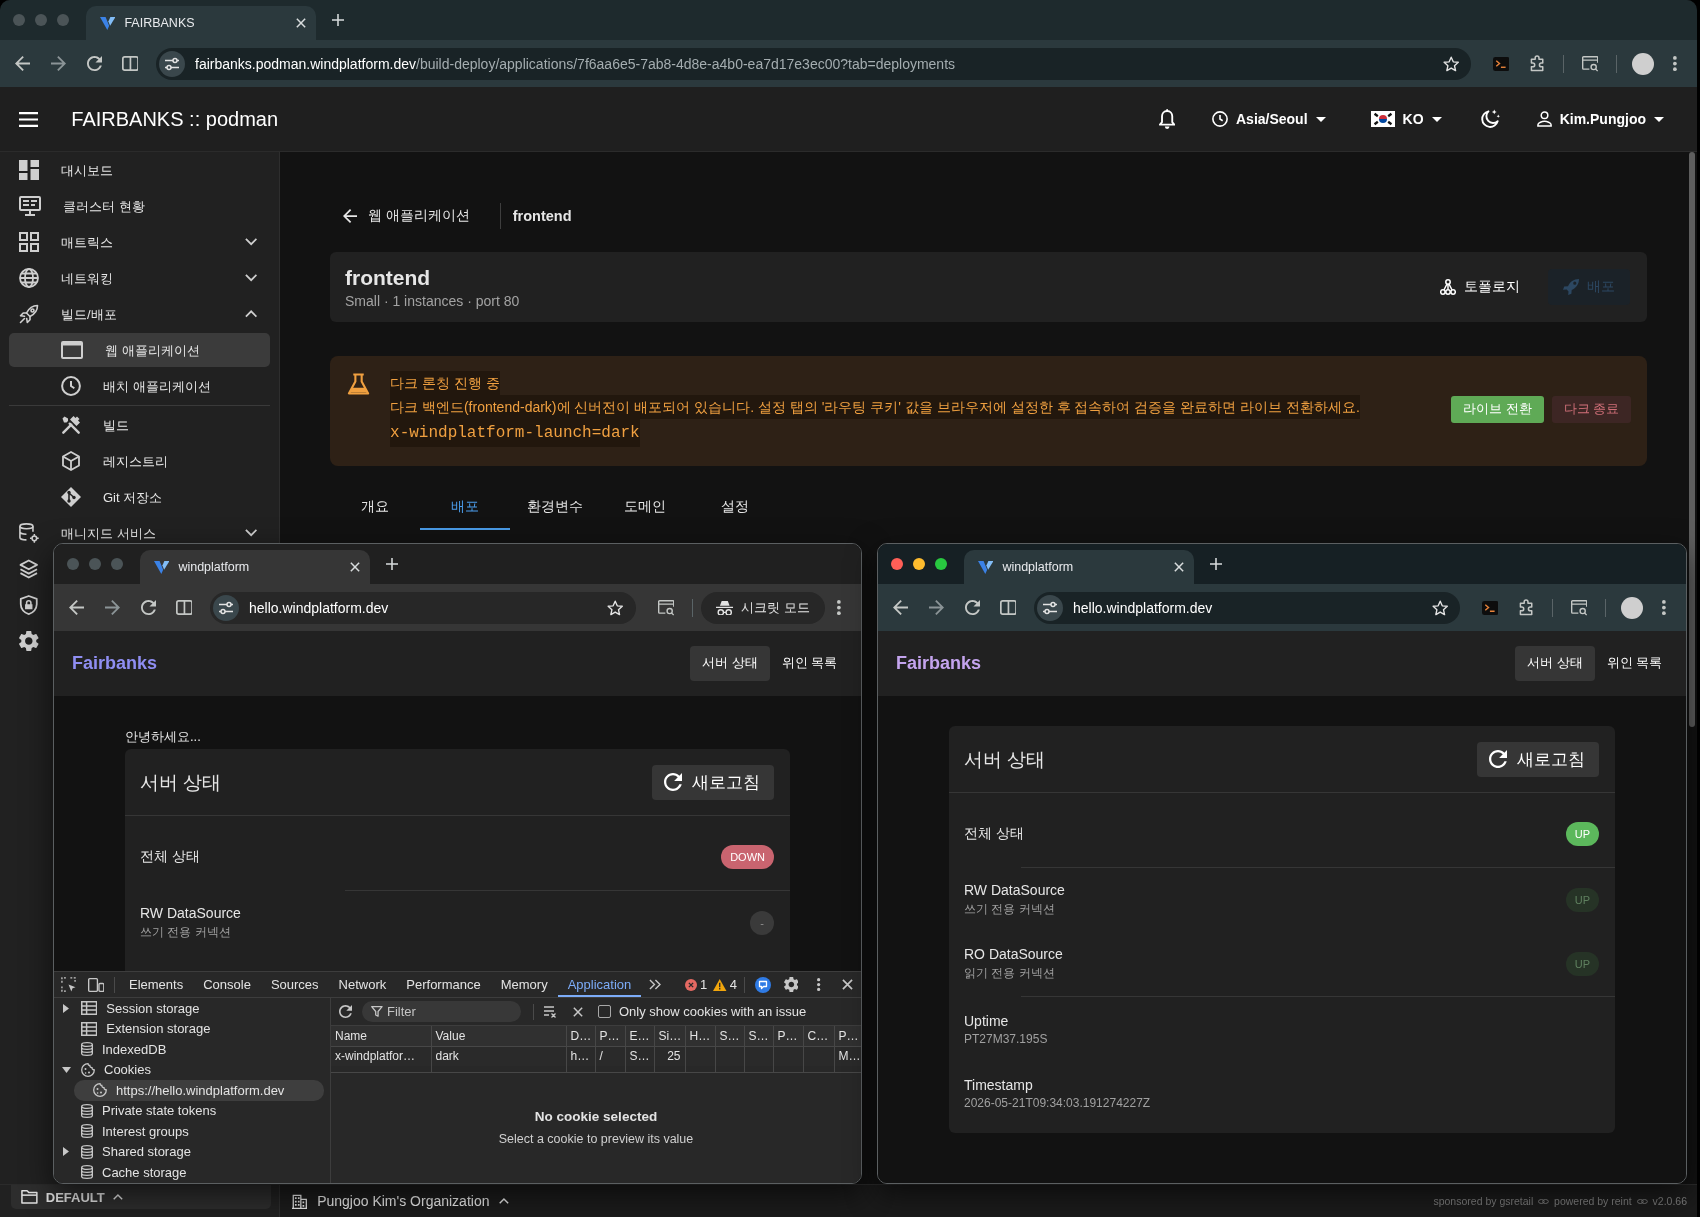 The image size is (1700, 1217). I want to click on devtools-tab: Network, so click(362, 984).